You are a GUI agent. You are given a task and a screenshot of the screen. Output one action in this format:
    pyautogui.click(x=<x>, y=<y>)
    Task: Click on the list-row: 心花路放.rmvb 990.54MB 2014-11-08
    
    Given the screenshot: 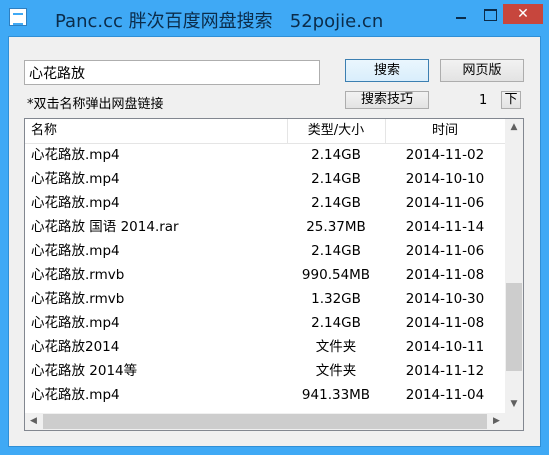 What is the action you would take?
    pyautogui.click(x=265, y=275)
    